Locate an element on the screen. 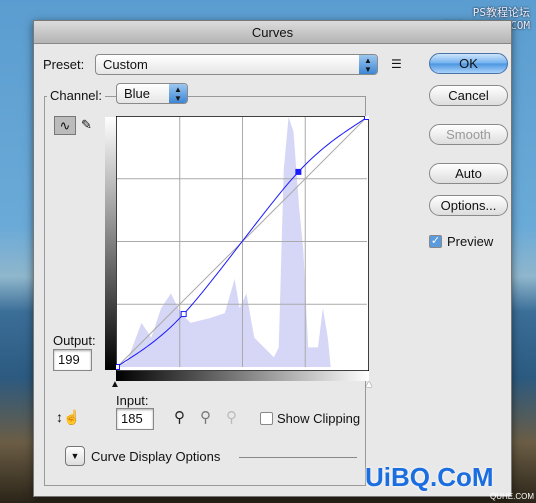 The image size is (536, 503). output-label: Output: is located at coordinates (74, 340).